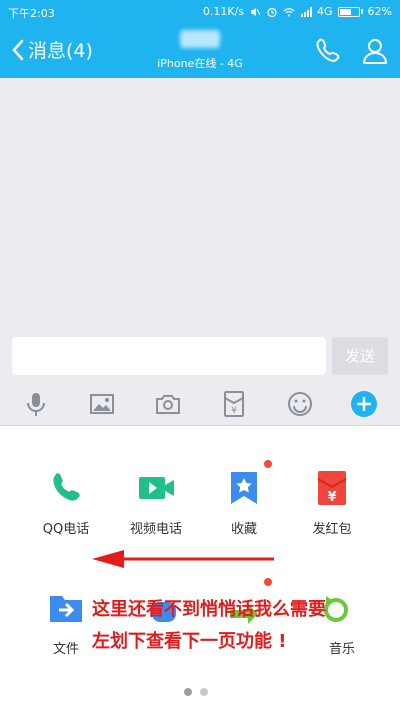  I want to click on annotation-line-1: 这里还看不到悄悄话我么需要, so click(209, 609).